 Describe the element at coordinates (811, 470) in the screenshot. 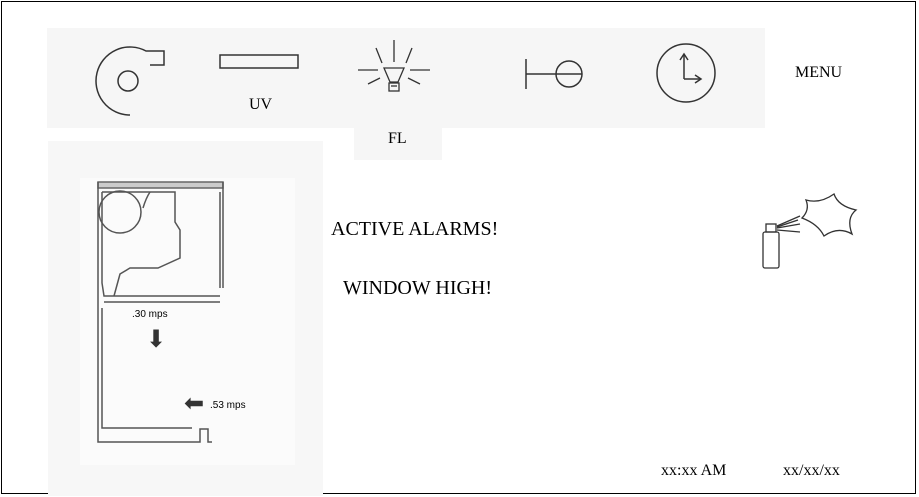

I see `current-date: xx/xx/xx` at that location.